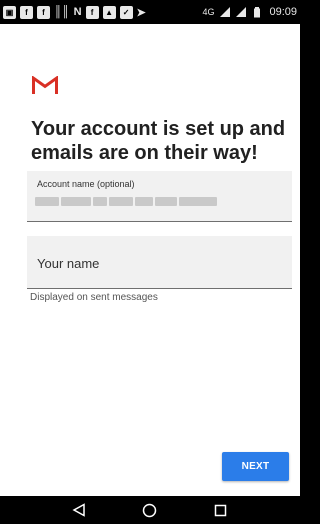 This screenshot has height=524, width=320. What do you see at coordinates (283, 12) in the screenshot?
I see `clock: 09:09` at bounding box center [283, 12].